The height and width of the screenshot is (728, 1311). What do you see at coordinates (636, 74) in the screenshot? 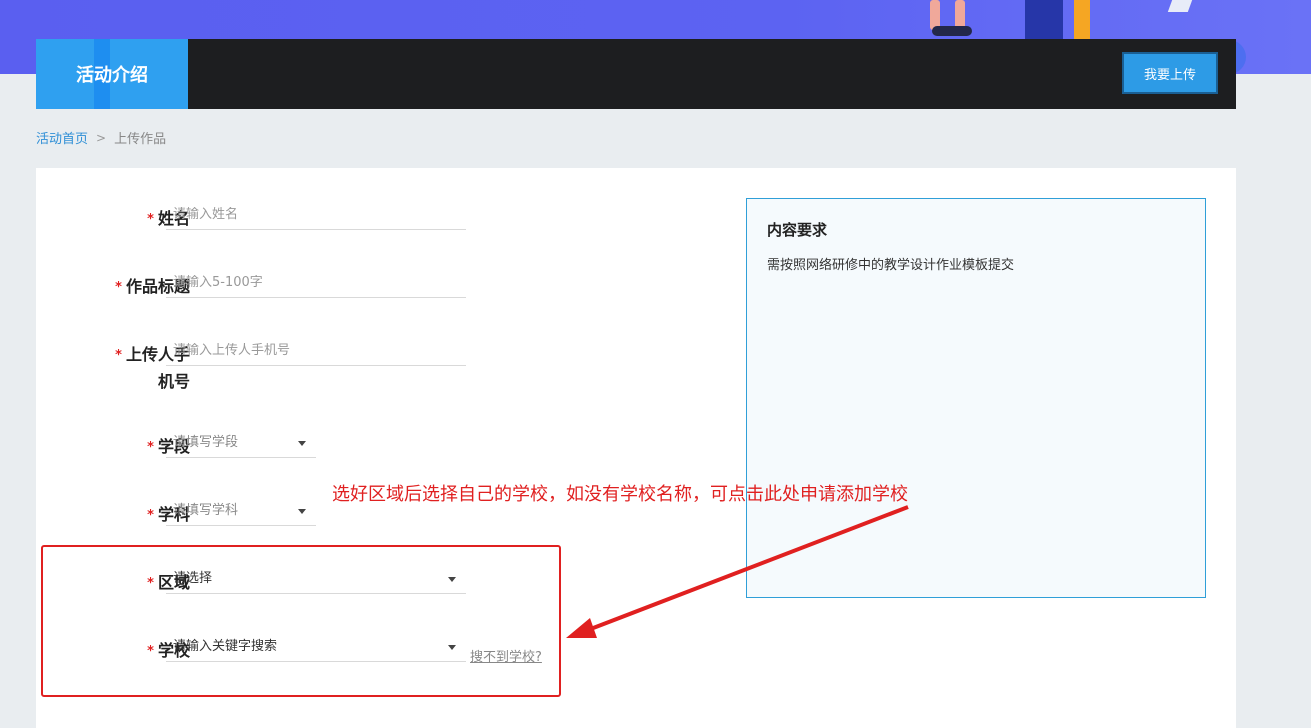
I see `top-navbar: 活动介绍 我要上传` at bounding box center [636, 74].